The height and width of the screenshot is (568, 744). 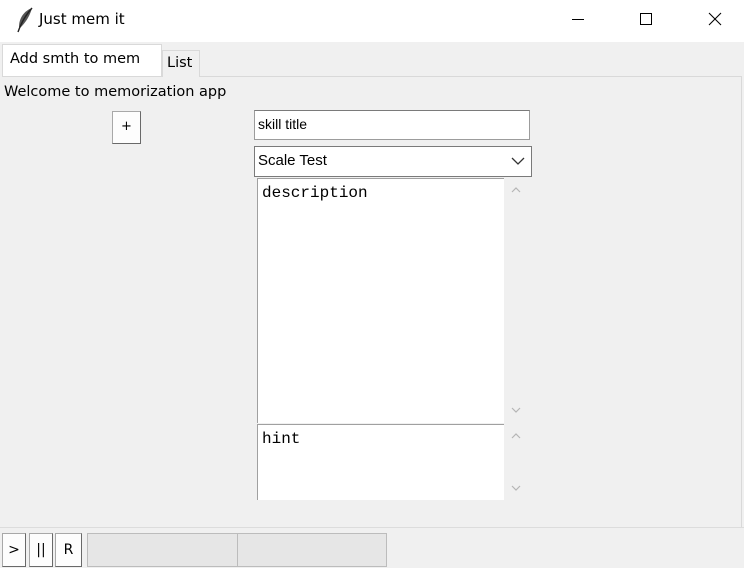 What do you see at coordinates (516, 462) in the screenshot?
I see `hint-scrollbar` at bounding box center [516, 462].